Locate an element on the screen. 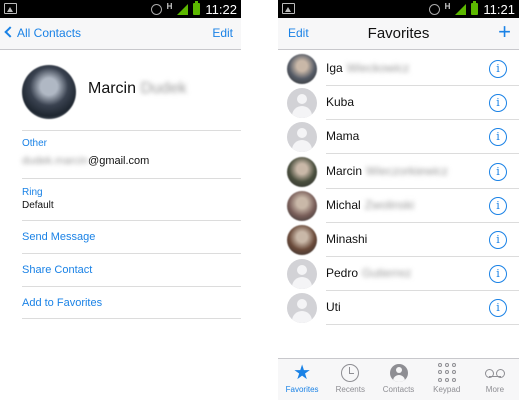  clock-icon is located at coordinates (350, 373).